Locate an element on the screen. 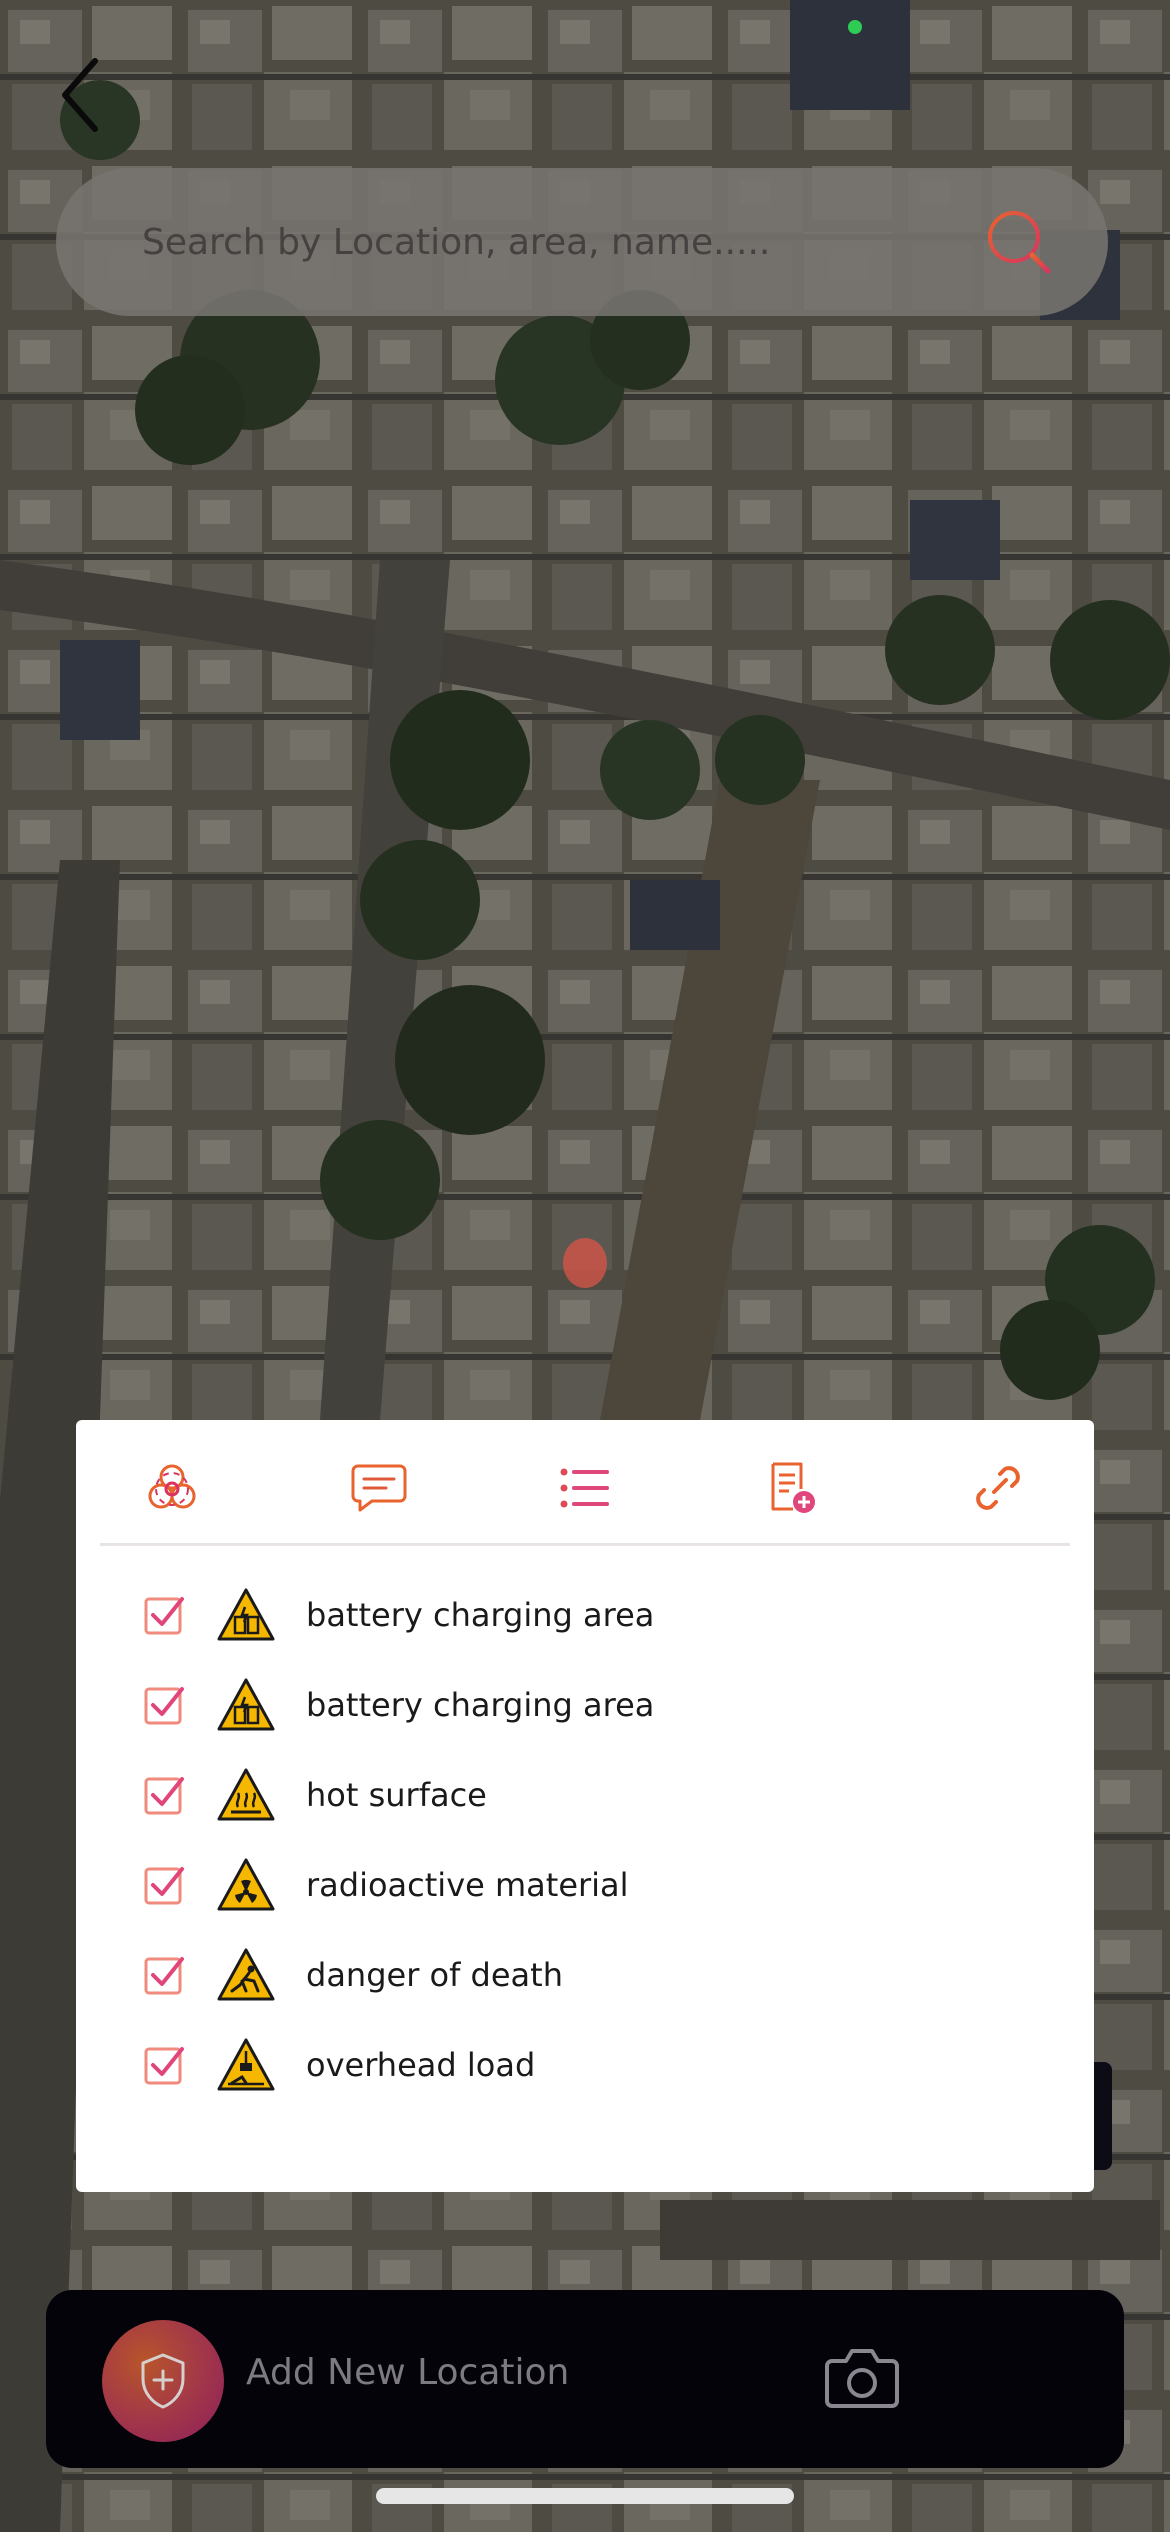 This screenshot has height=2532, width=1170. overhead-load-warning-icon is located at coordinates (246, 2064).